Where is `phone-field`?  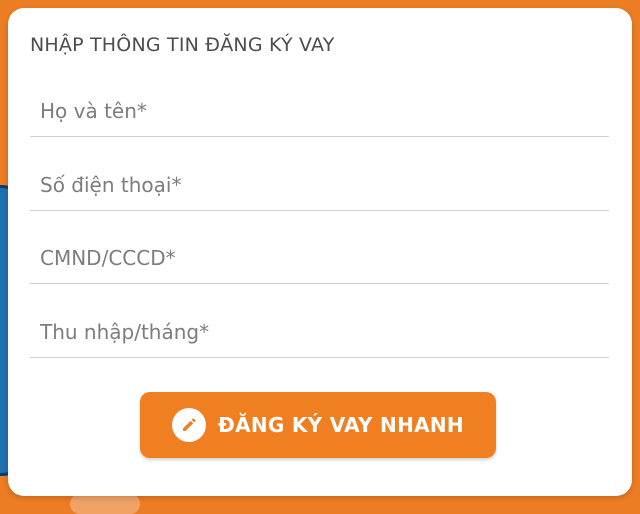 phone-field is located at coordinates (319, 185).